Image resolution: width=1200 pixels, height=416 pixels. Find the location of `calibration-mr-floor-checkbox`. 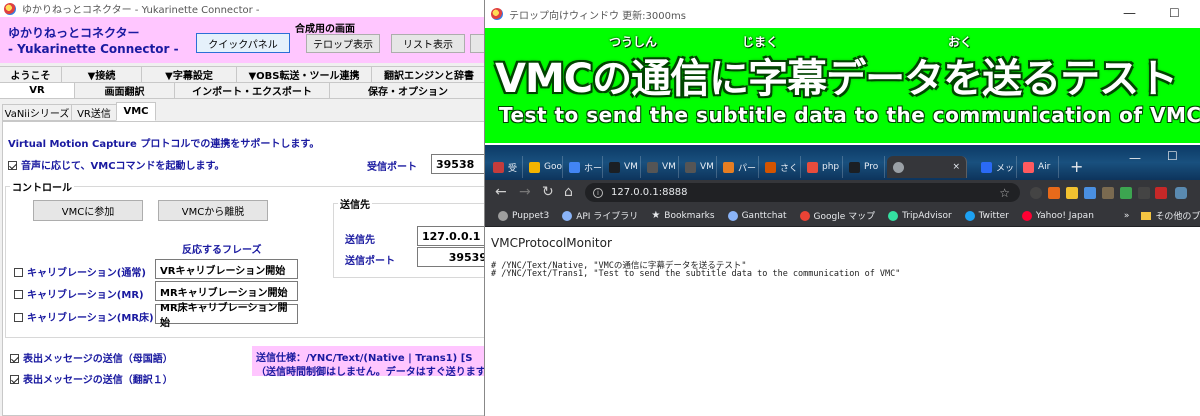

calibration-mr-floor-checkbox is located at coordinates (18, 317).